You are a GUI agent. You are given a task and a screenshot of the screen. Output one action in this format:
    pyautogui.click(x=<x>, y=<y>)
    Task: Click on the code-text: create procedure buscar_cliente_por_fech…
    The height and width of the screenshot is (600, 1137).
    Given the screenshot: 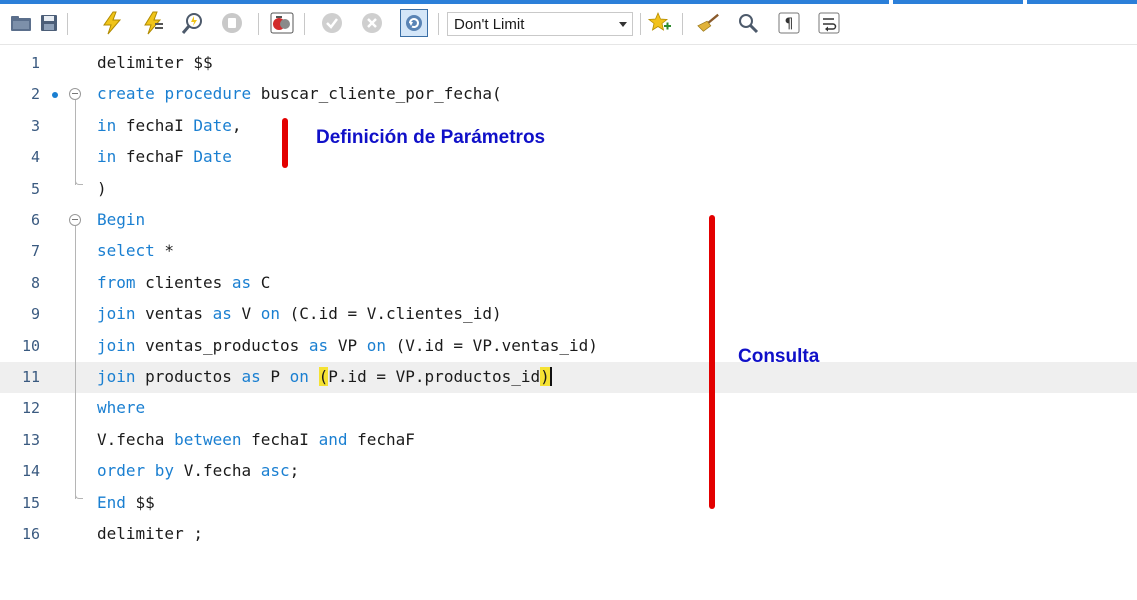 What is the action you would take?
    pyautogui.click(x=299, y=93)
    